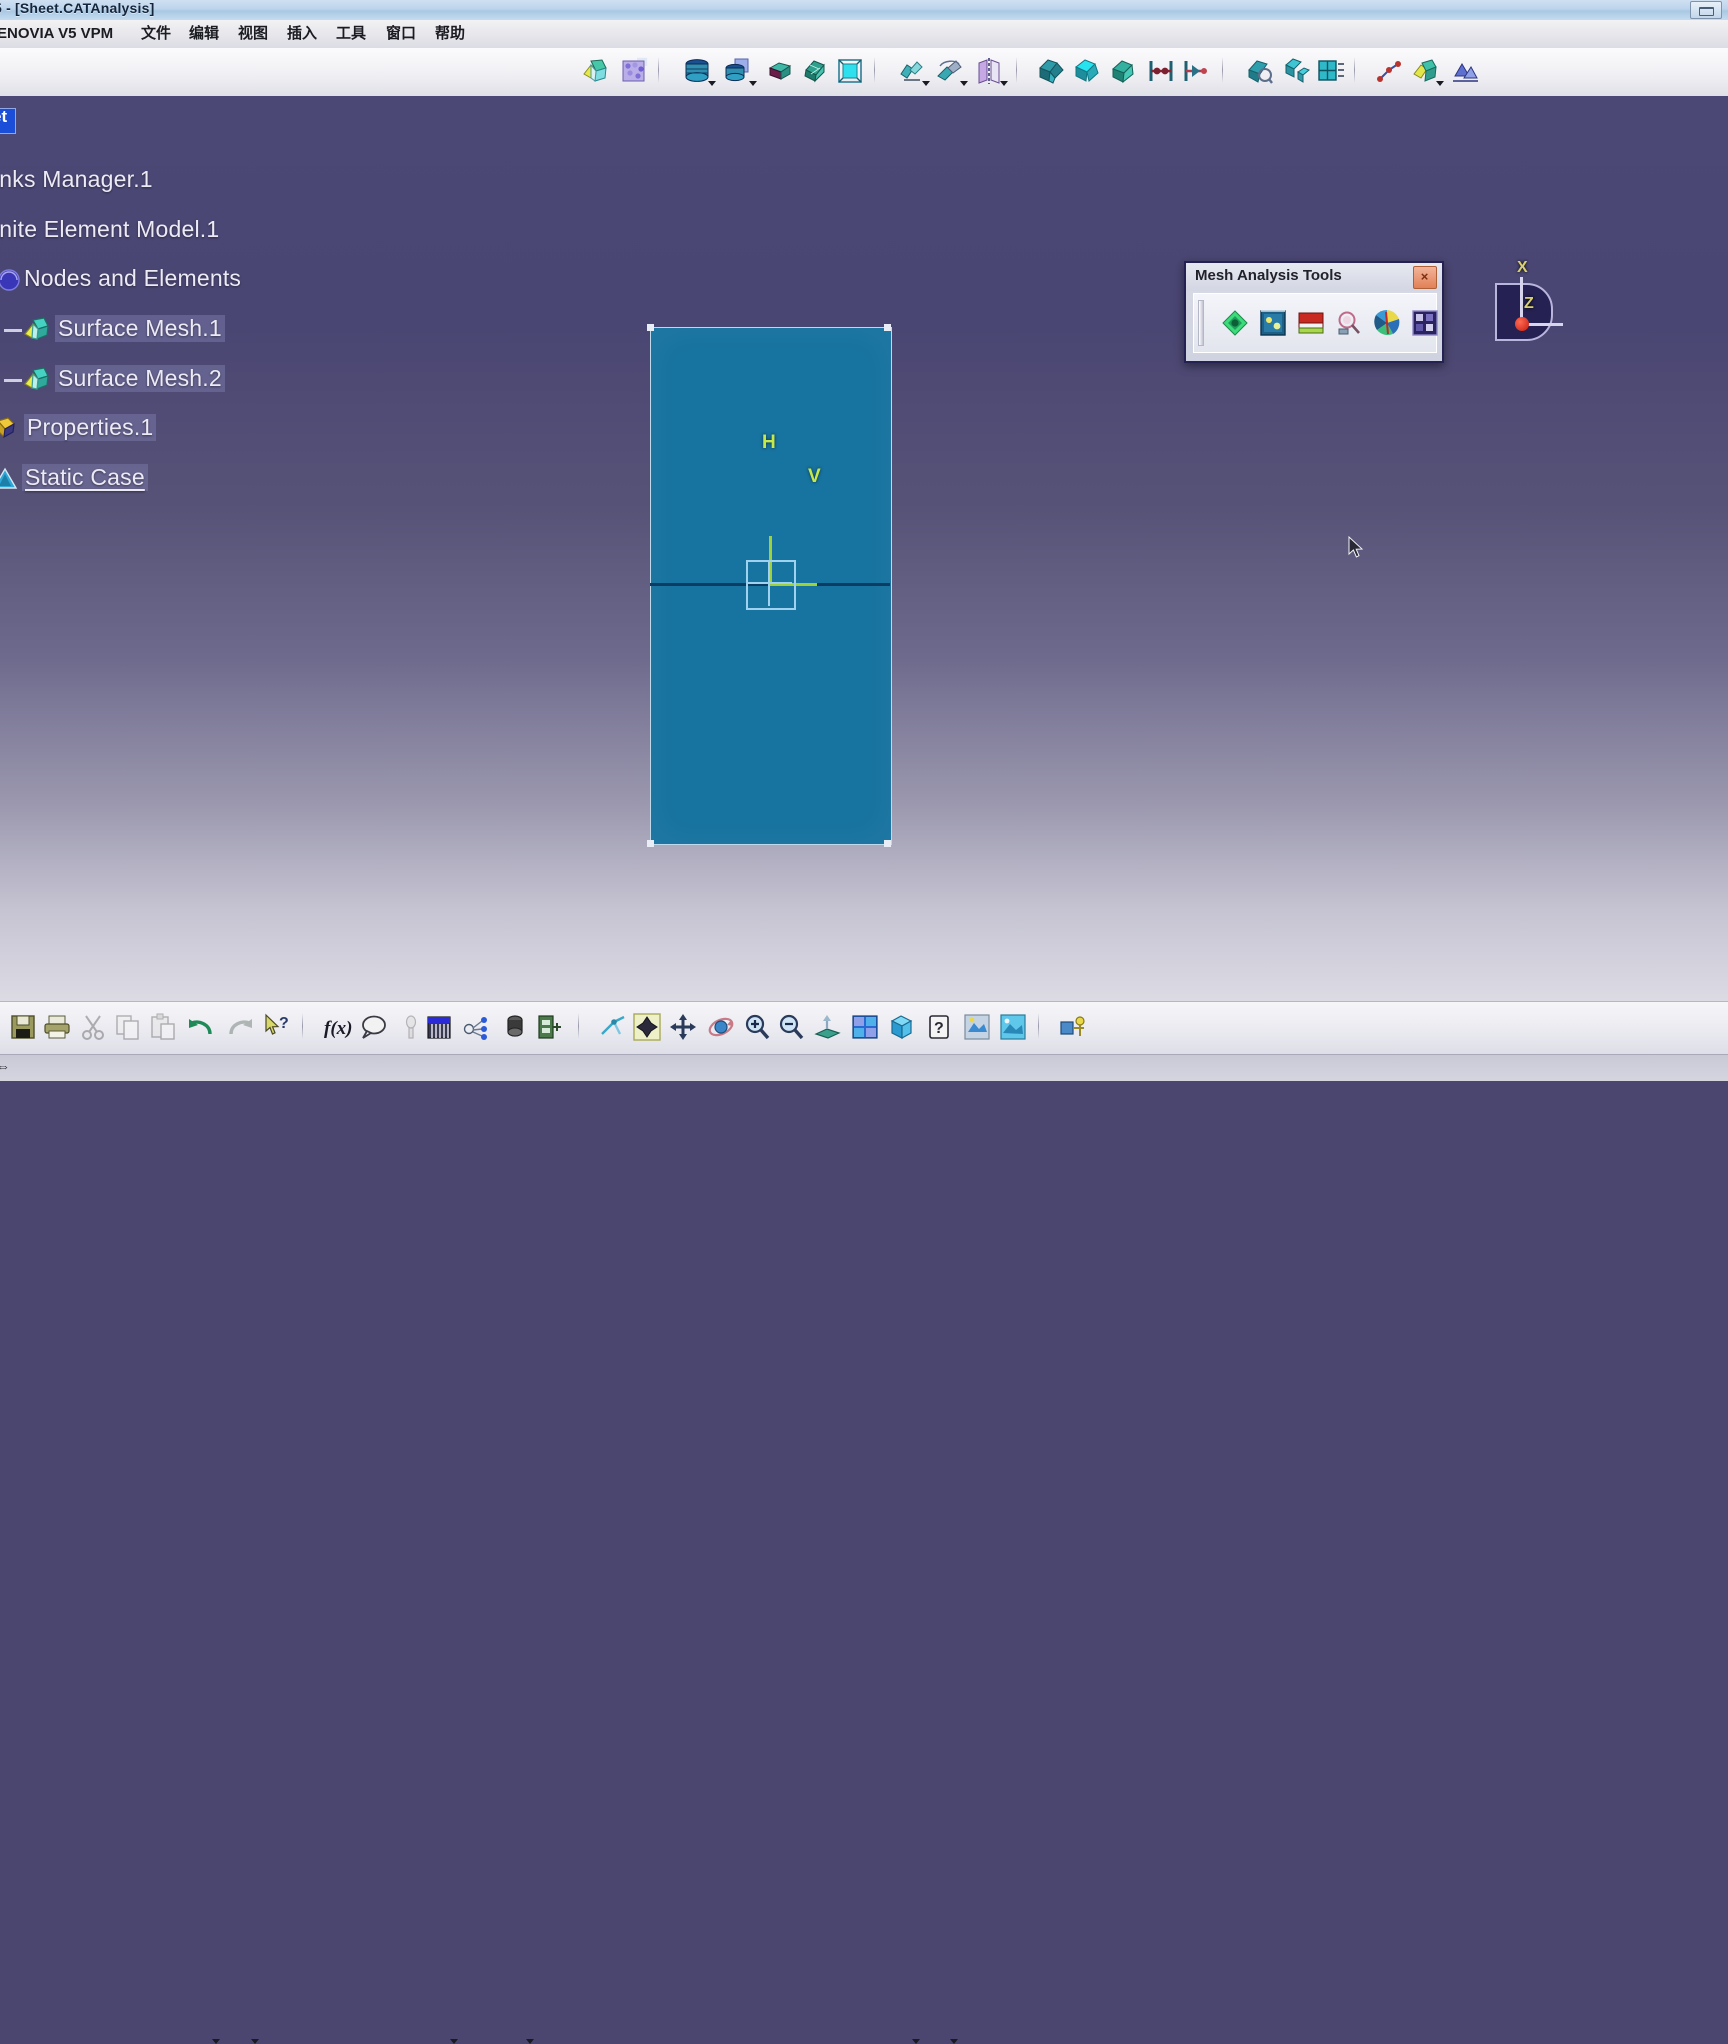 The height and width of the screenshot is (2044, 1728). What do you see at coordinates (1311, 323) in the screenshot?
I see `elements-order-icon` at bounding box center [1311, 323].